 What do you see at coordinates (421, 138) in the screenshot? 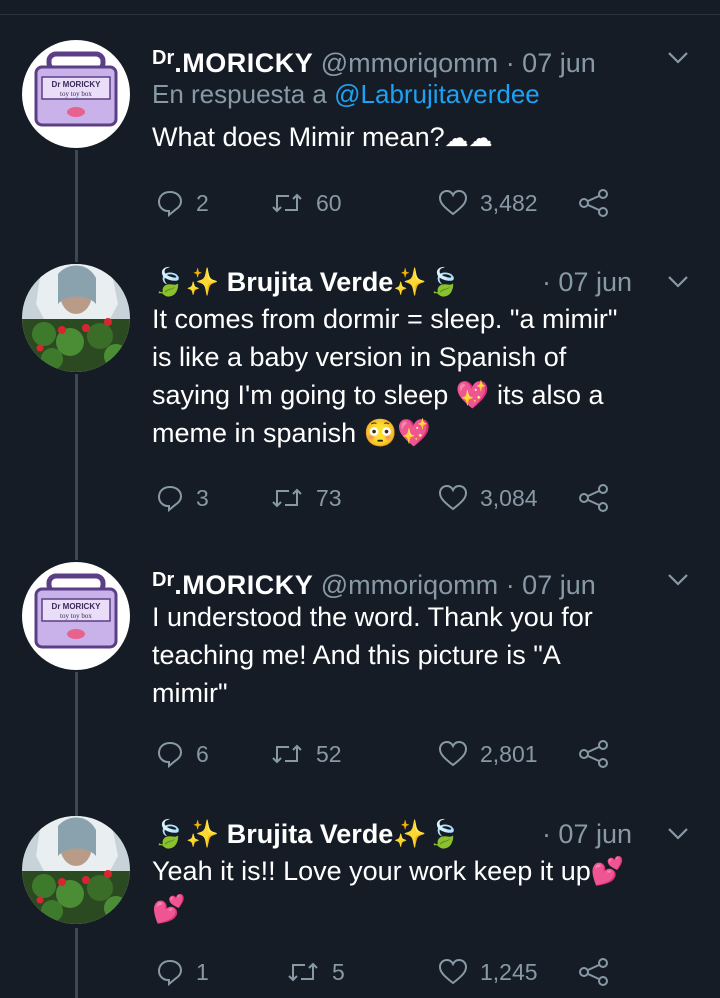
I see `tweet-text: What does Mimir mean?☁☁` at bounding box center [421, 138].